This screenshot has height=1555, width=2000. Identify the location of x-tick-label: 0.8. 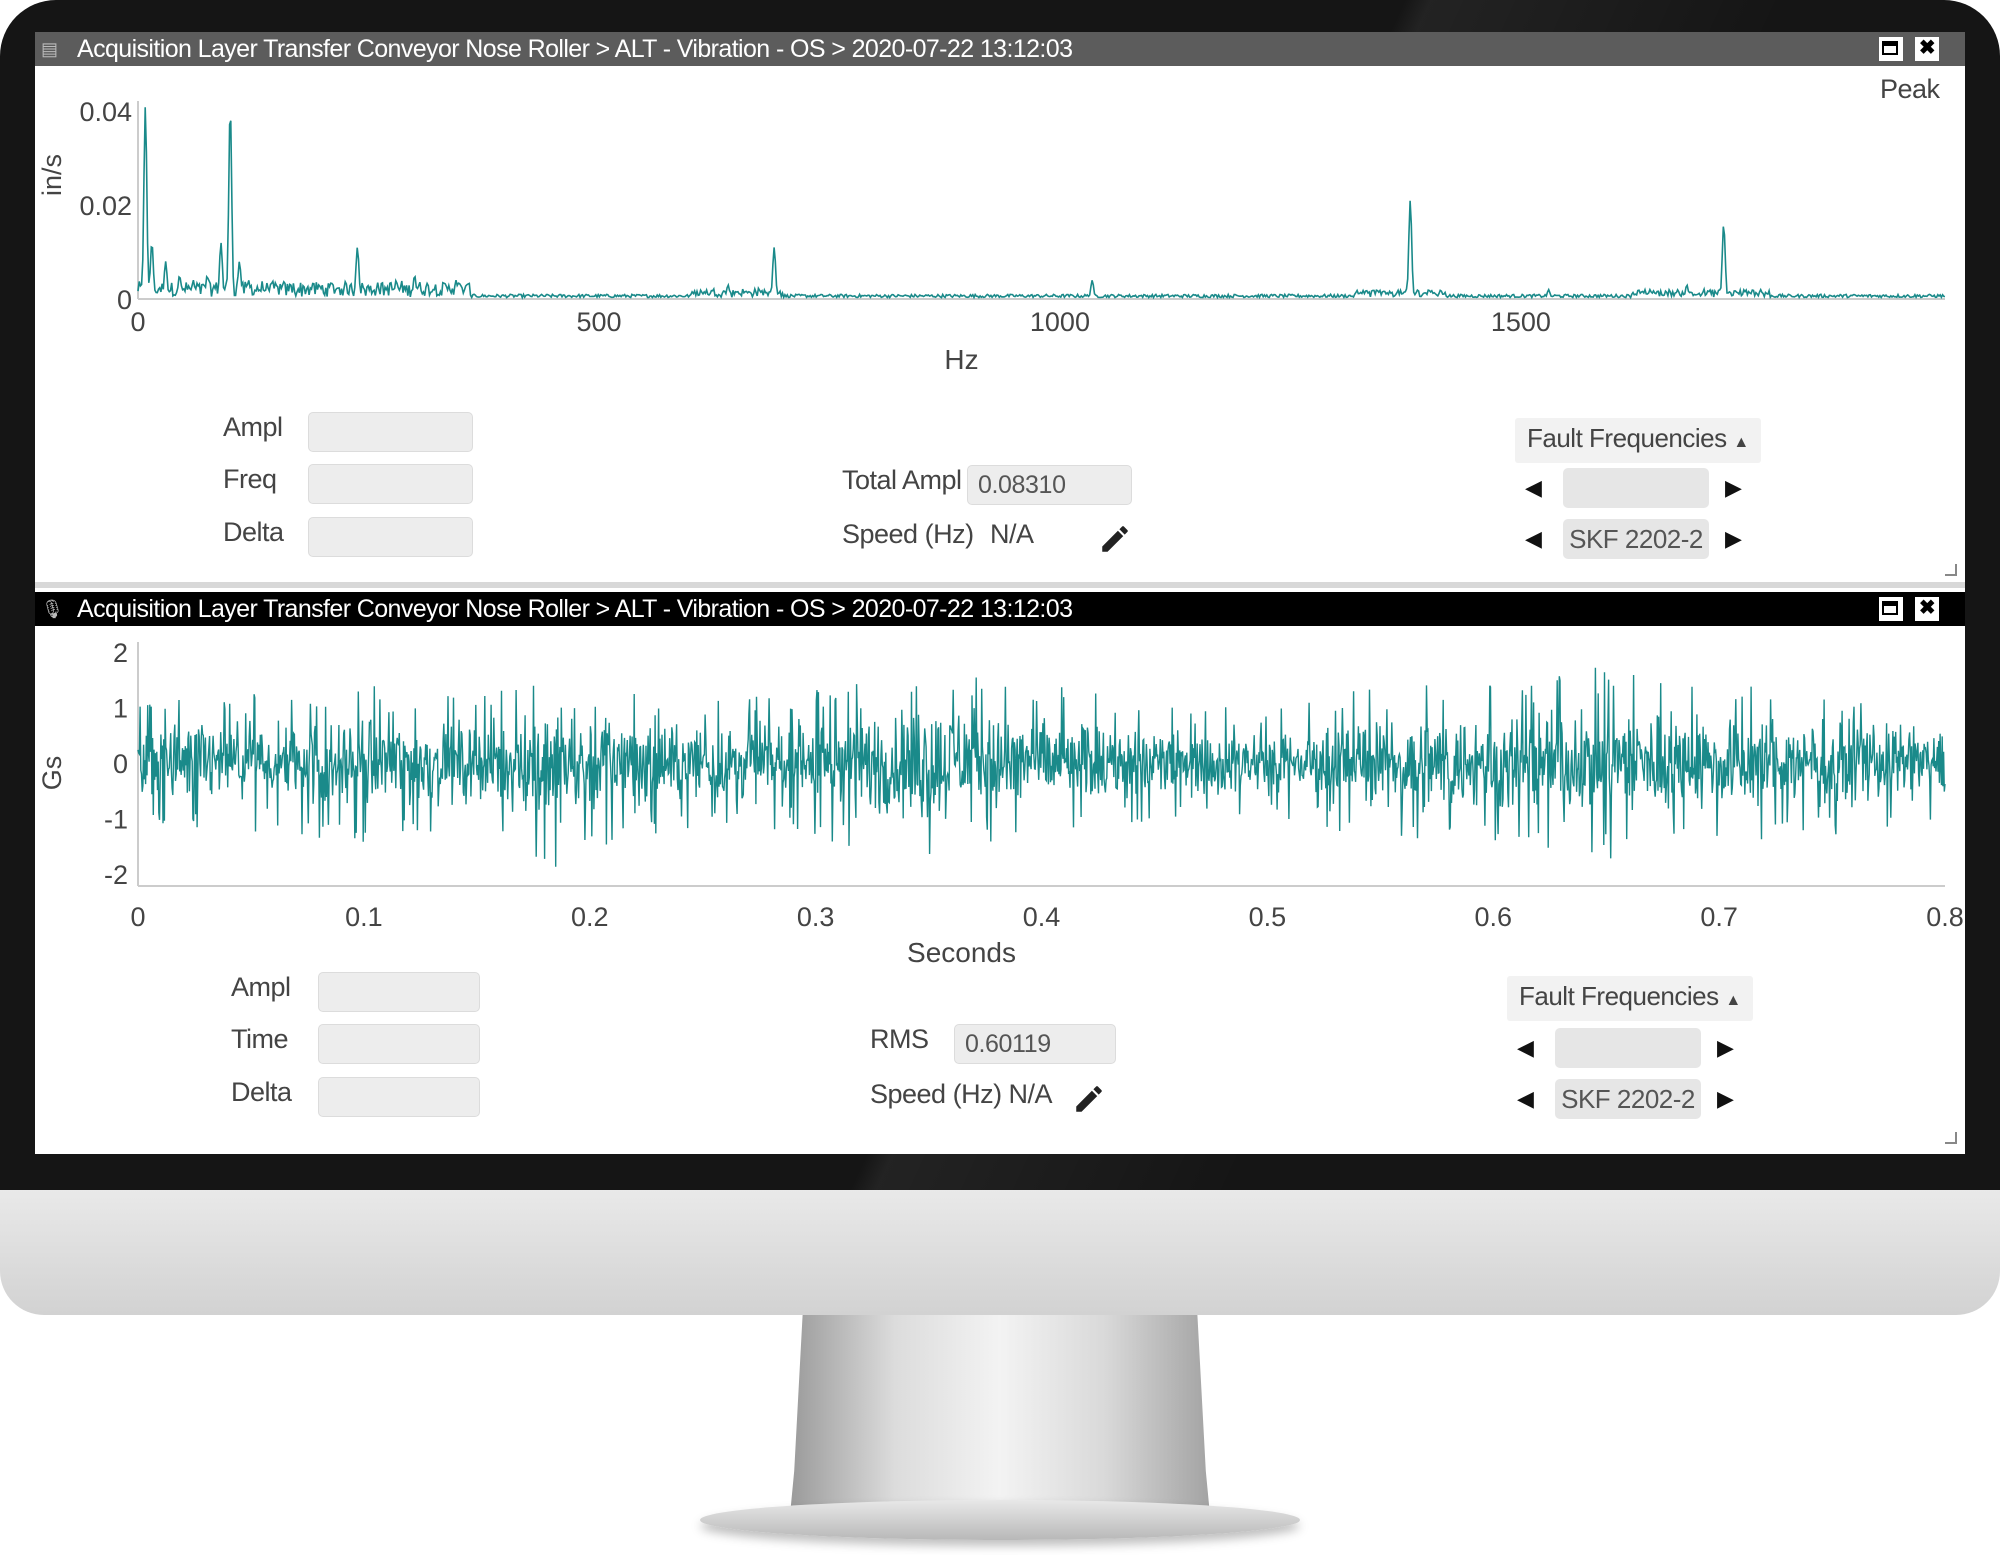
(1945, 917).